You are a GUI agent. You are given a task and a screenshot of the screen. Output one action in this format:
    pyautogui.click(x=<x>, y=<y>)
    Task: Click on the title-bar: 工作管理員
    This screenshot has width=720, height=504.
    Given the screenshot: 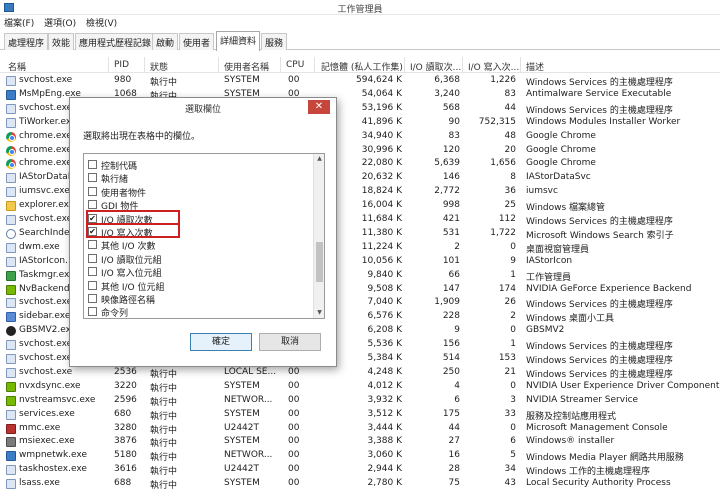 What is the action you would take?
    pyautogui.click(x=360, y=7)
    